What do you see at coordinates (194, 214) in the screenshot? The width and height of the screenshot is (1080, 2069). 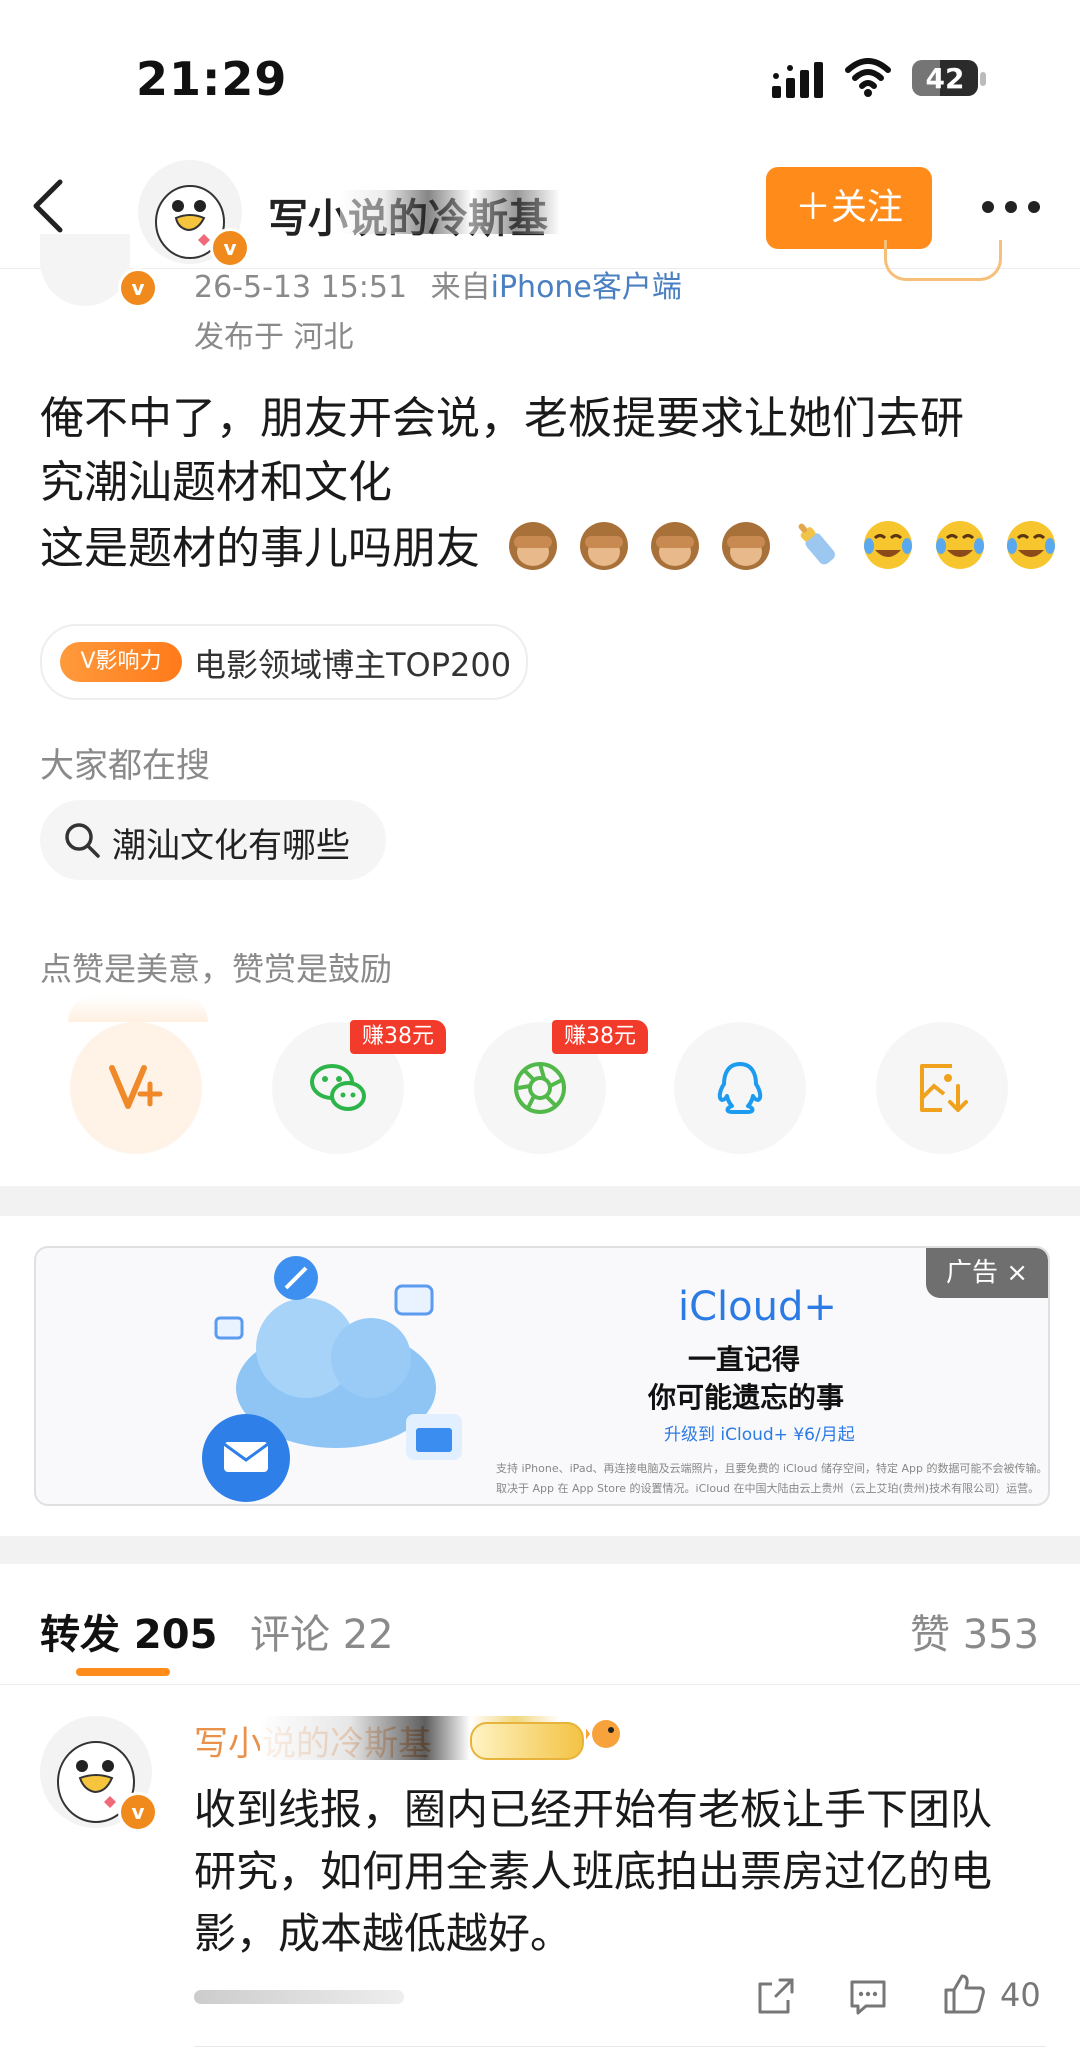 I see `header-avatar: v` at bounding box center [194, 214].